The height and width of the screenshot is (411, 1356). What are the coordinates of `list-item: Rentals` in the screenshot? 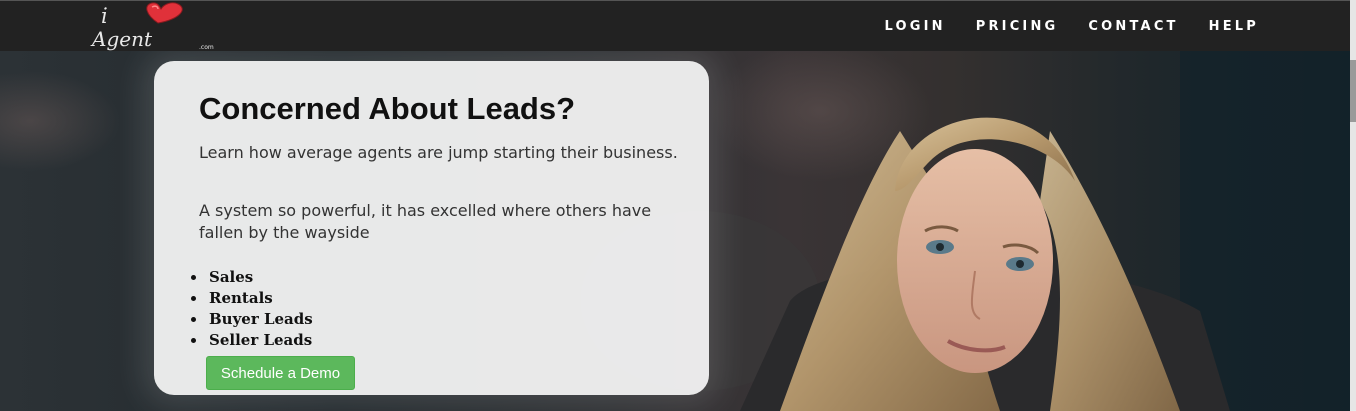 It's located at (252, 298).